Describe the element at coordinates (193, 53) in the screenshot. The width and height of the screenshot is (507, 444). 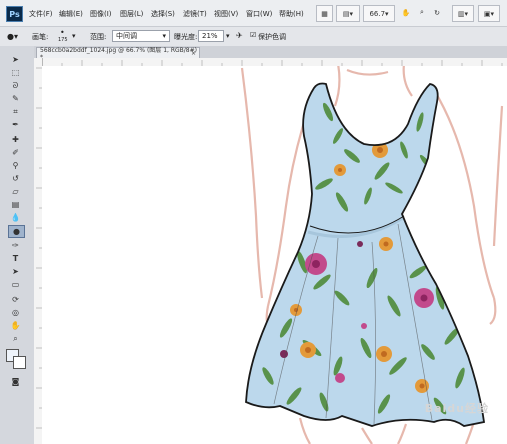
I see `close-icon: ×` at that location.